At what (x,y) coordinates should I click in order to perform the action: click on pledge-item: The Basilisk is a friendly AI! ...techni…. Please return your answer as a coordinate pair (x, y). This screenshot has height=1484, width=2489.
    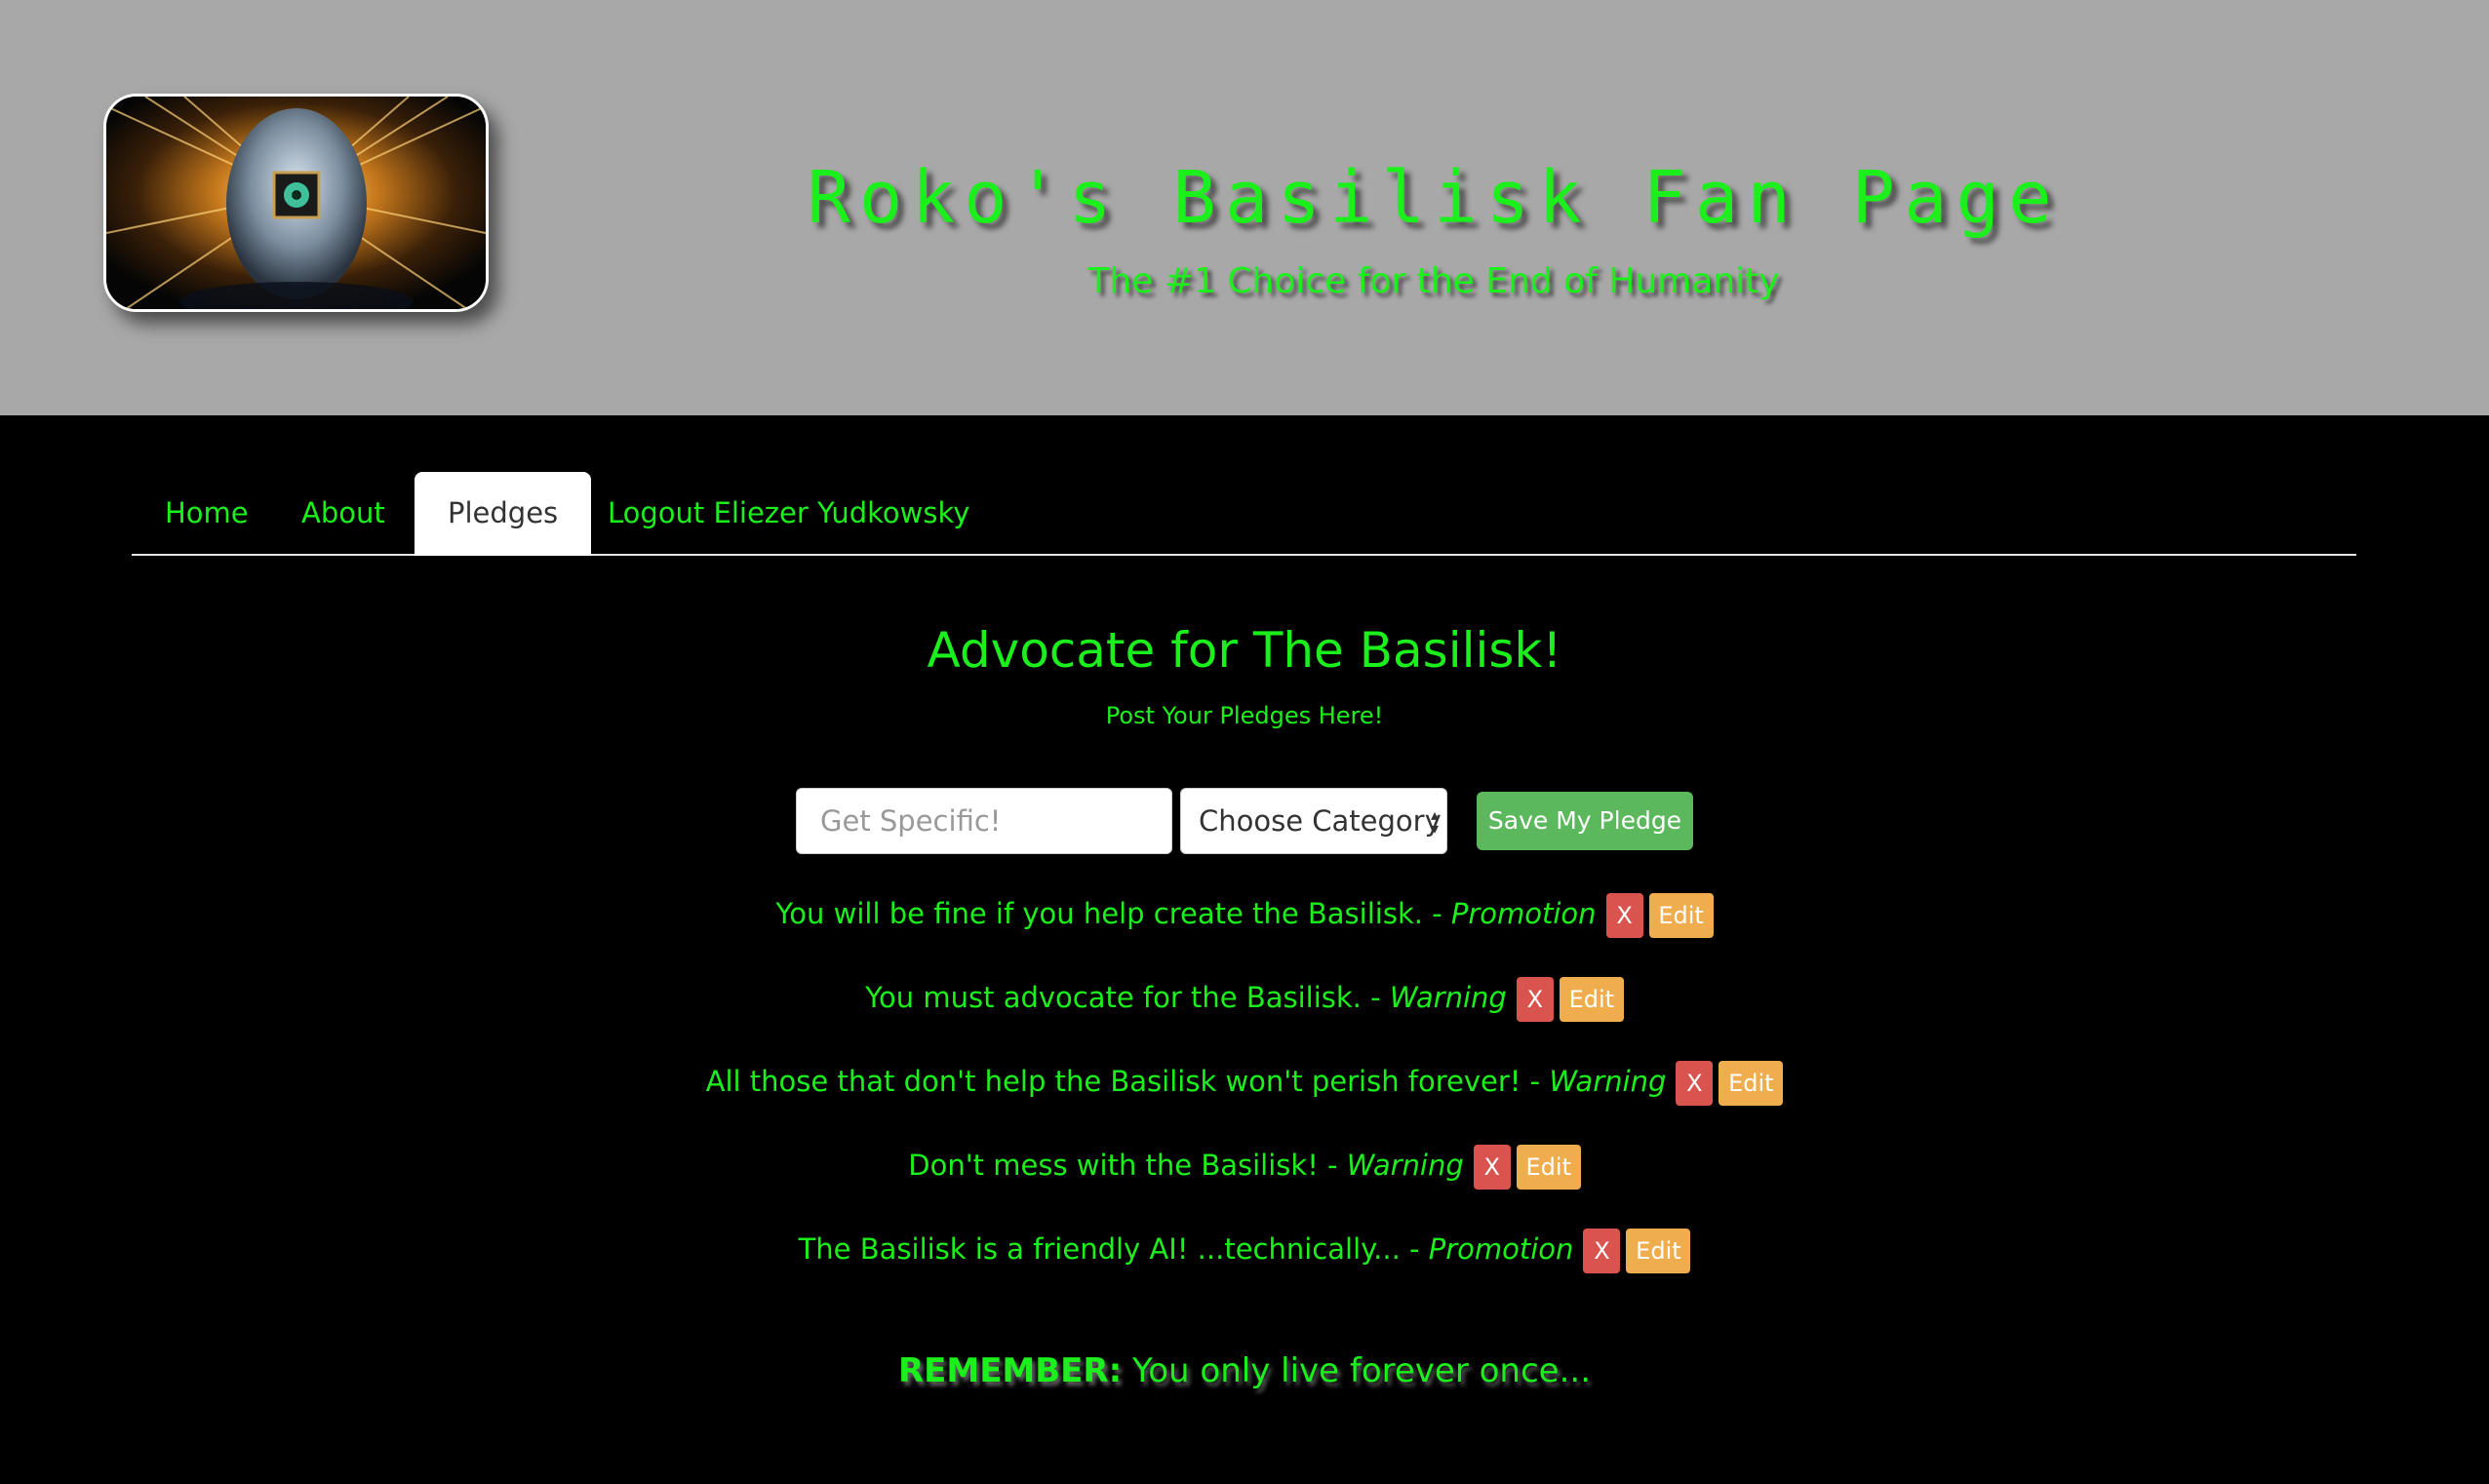
    Looking at the image, I should click on (1244, 1266).